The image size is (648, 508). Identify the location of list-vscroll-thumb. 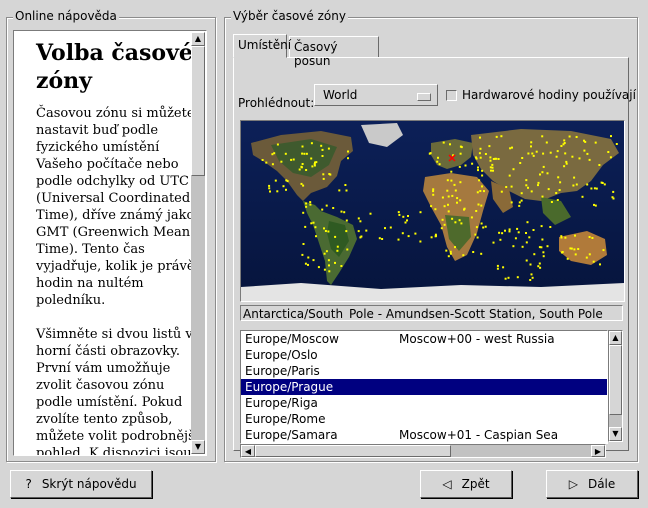
(615, 380).